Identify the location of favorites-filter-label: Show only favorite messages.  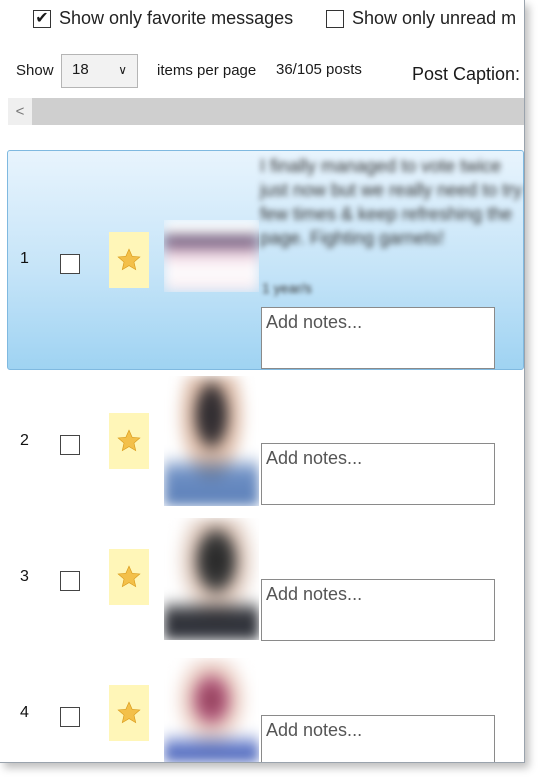
(176, 18).